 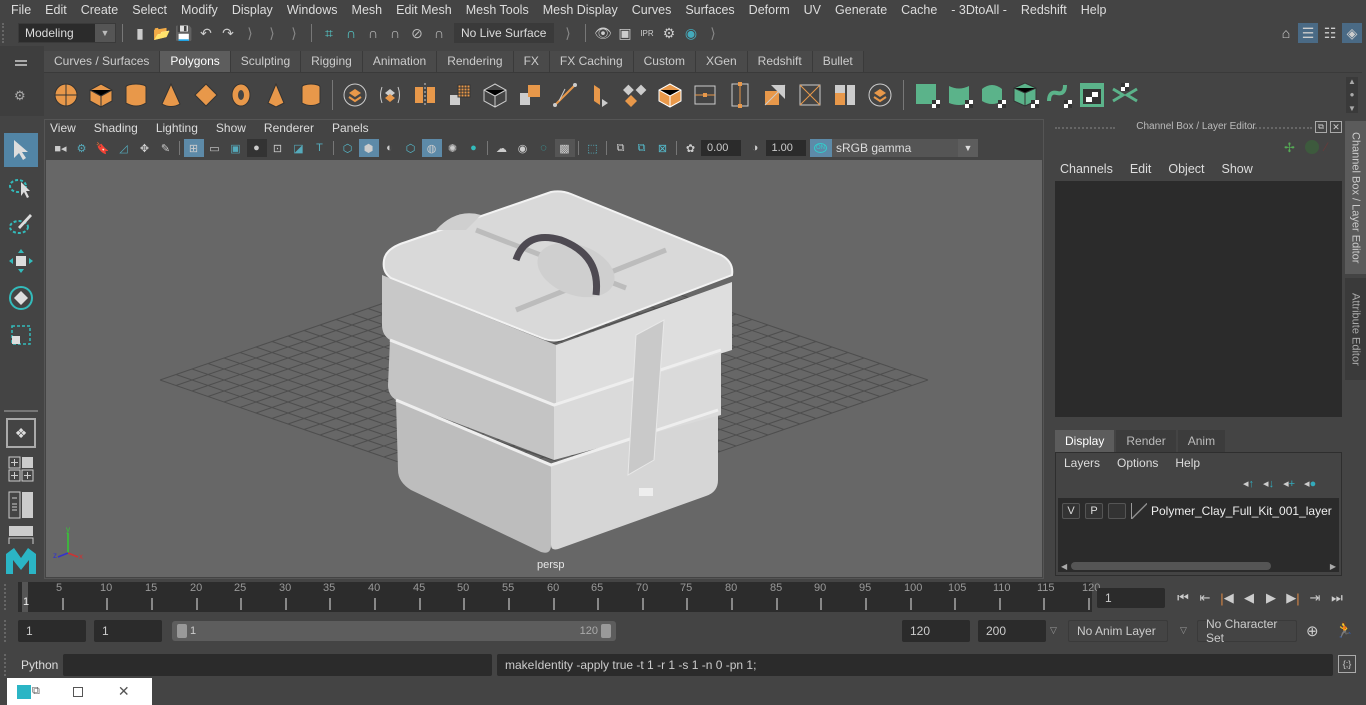 What do you see at coordinates (502, 148) in the screenshot?
I see `ambient-occlusion-icon: ☁` at bounding box center [502, 148].